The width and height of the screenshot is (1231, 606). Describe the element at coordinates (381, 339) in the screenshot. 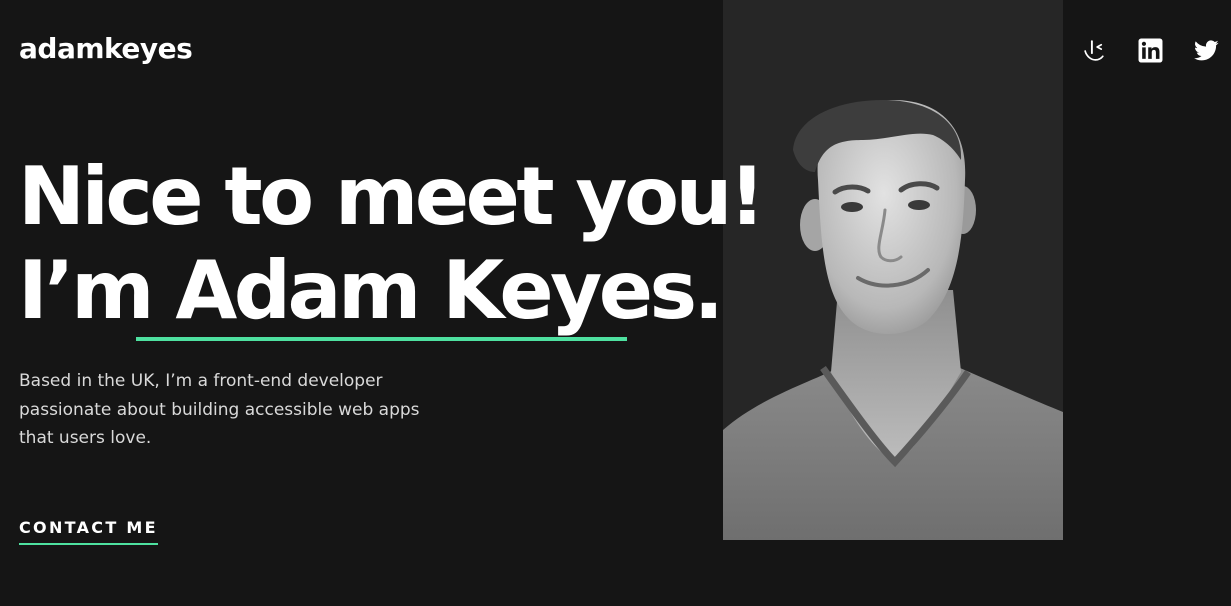

I see `name-underline` at that location.